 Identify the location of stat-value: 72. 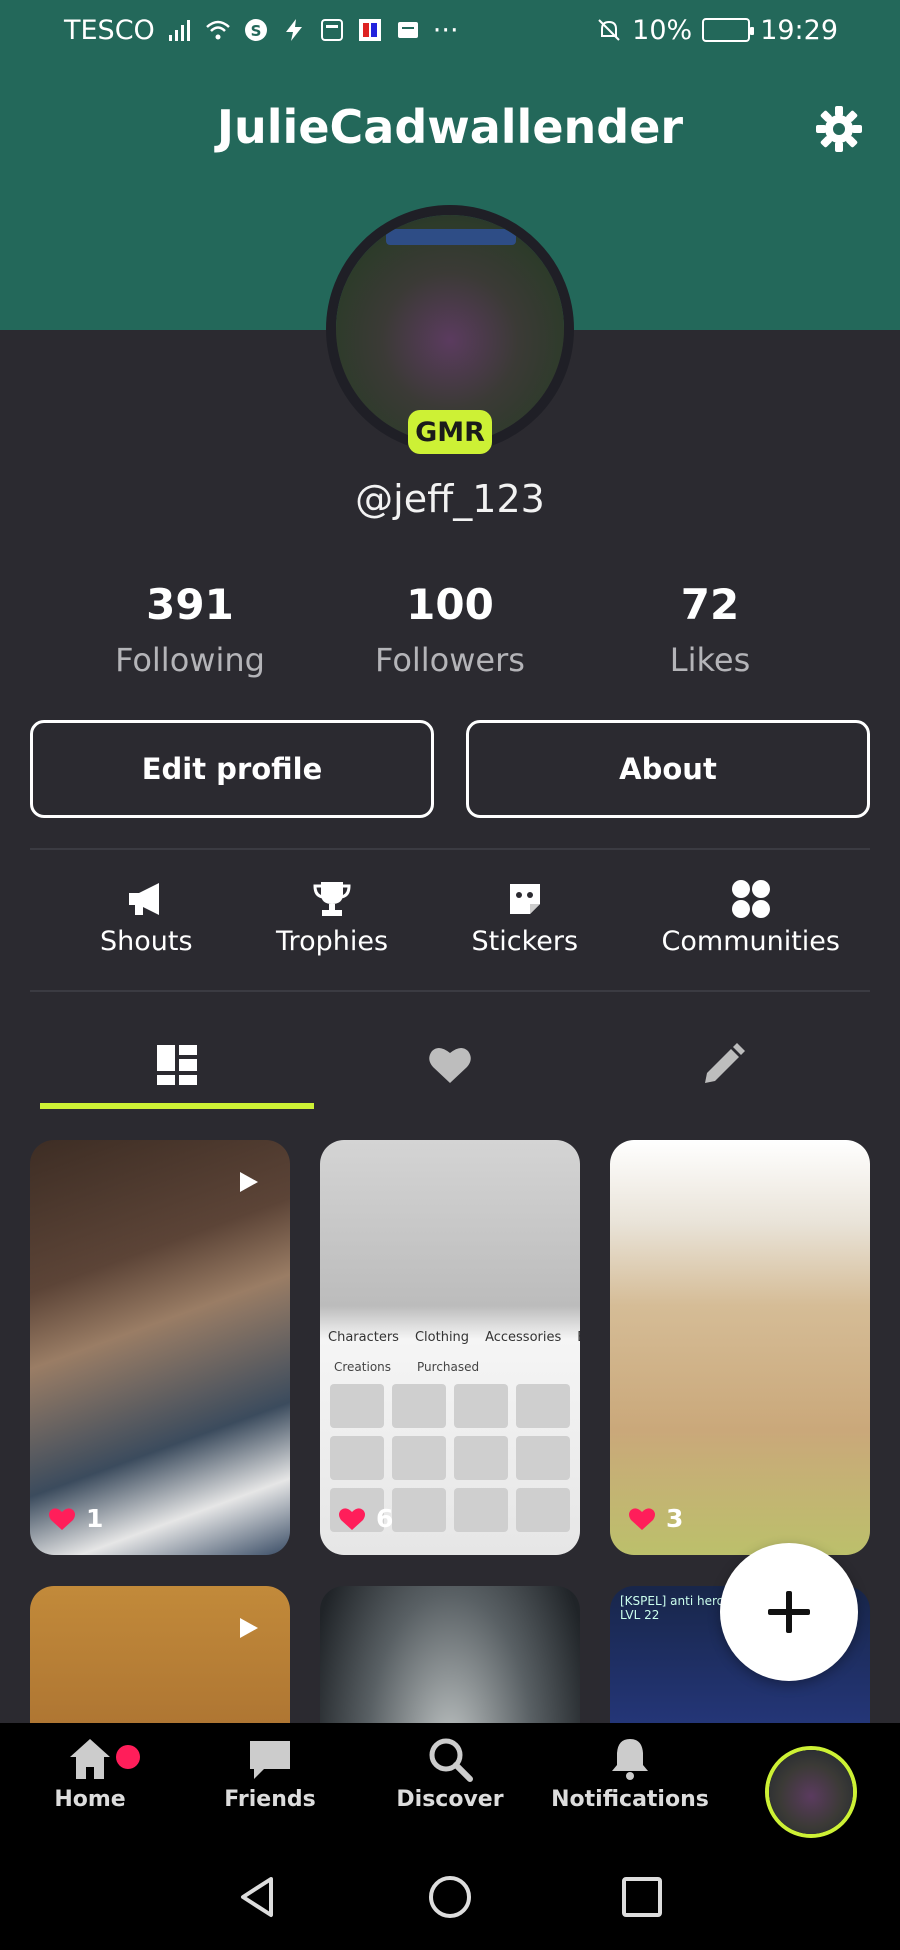
(710, 604).